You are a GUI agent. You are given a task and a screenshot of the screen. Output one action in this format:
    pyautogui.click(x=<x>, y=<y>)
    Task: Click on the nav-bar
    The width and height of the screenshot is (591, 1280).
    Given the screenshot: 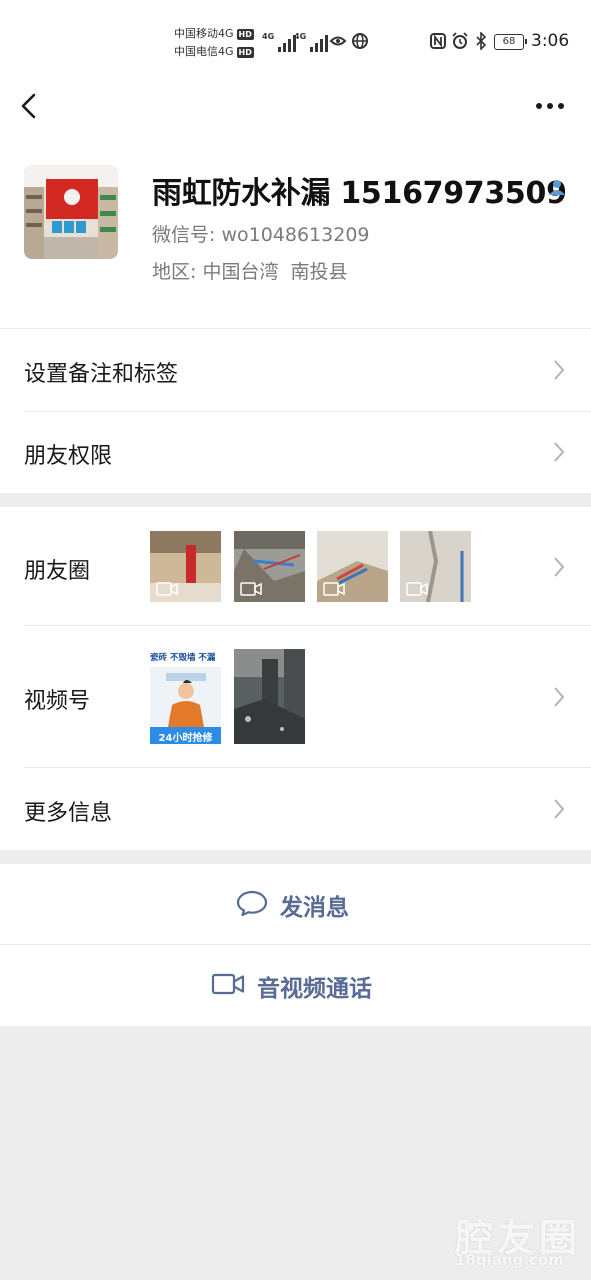 What is the action you would take?
    pyautogui.click(x=295, y=106)
    